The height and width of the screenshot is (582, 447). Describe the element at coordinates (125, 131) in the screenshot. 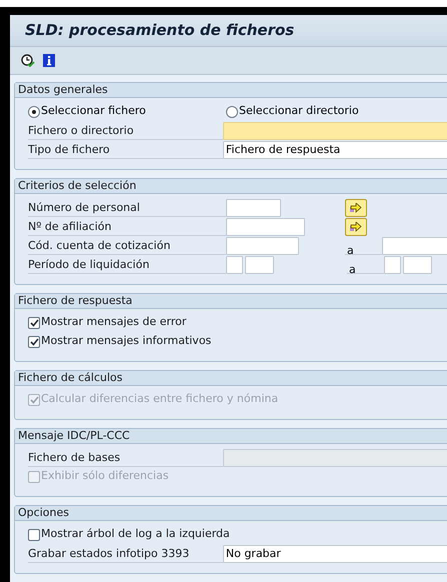

I see `field-label: Fichero o directorio` at that location.